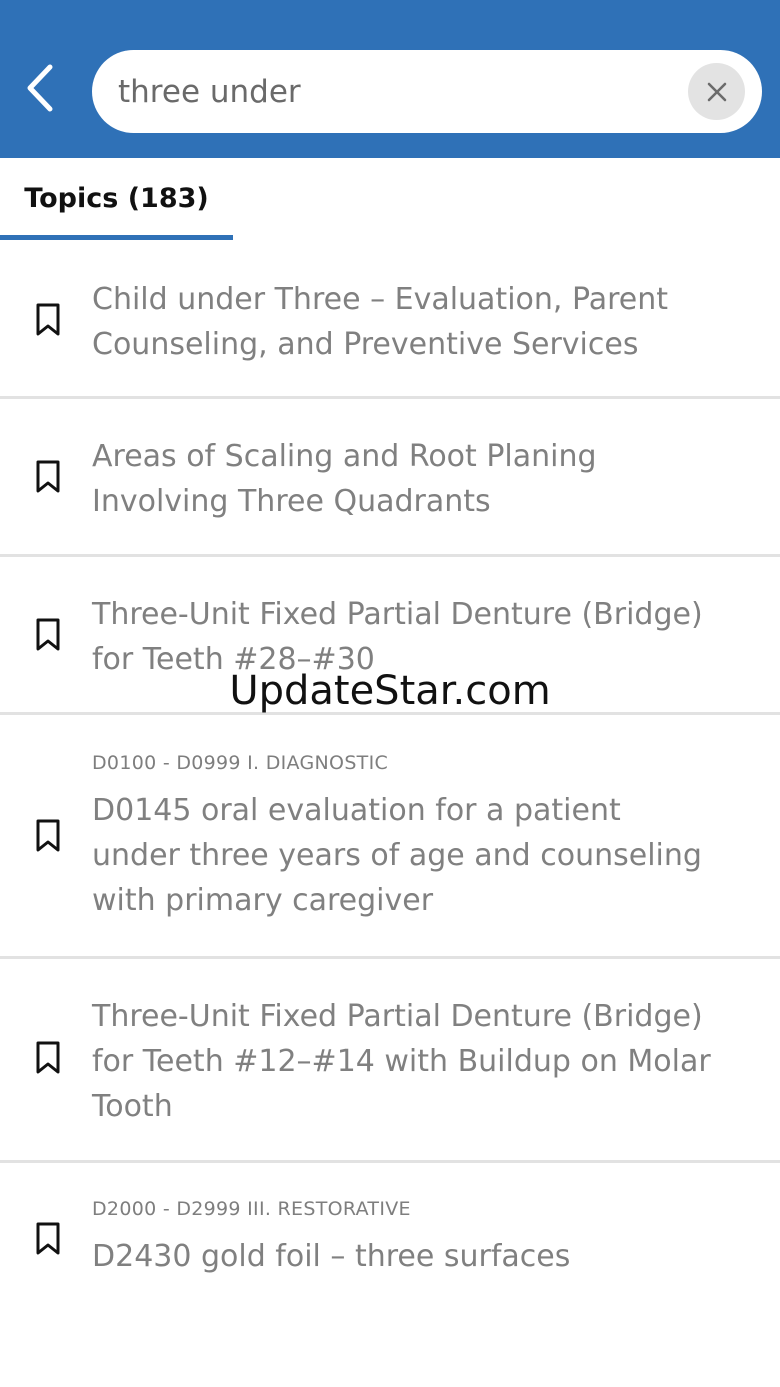 This screenshot has height=1387, width=780. Describe the element at coordinates (356, 810) in the screenshot. I see `result-title-line: D0145 oral evaluation for a patient` at that location.